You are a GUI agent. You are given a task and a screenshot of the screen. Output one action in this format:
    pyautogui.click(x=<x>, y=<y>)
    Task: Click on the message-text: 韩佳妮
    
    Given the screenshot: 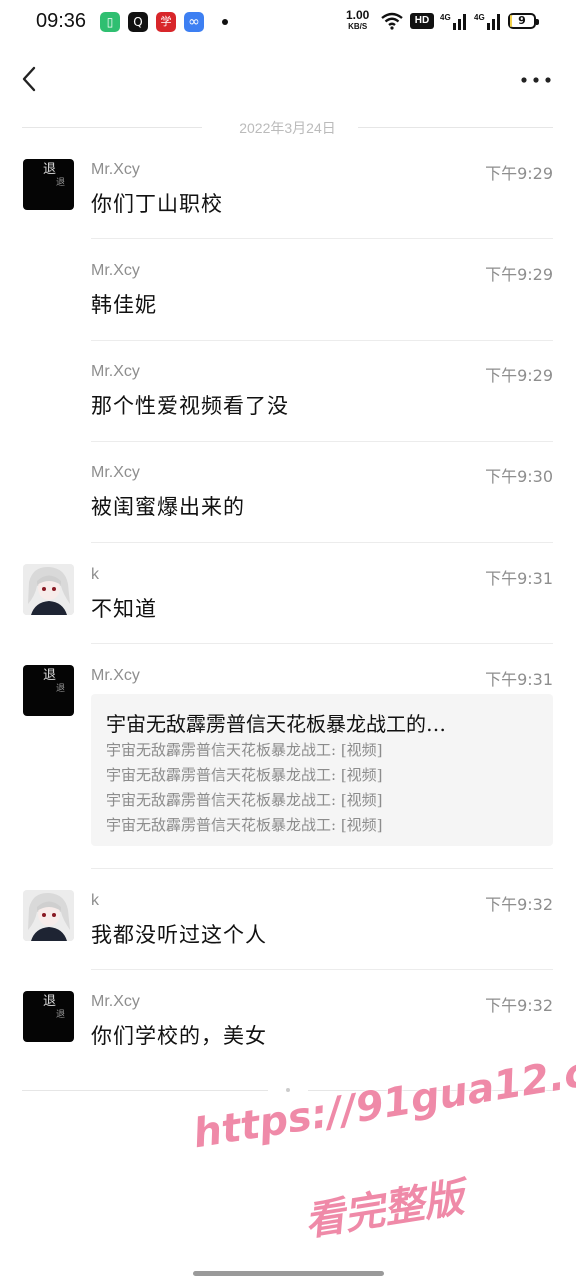 What is the action you would take?
    pyautogui.click(x=124, y=305)
    